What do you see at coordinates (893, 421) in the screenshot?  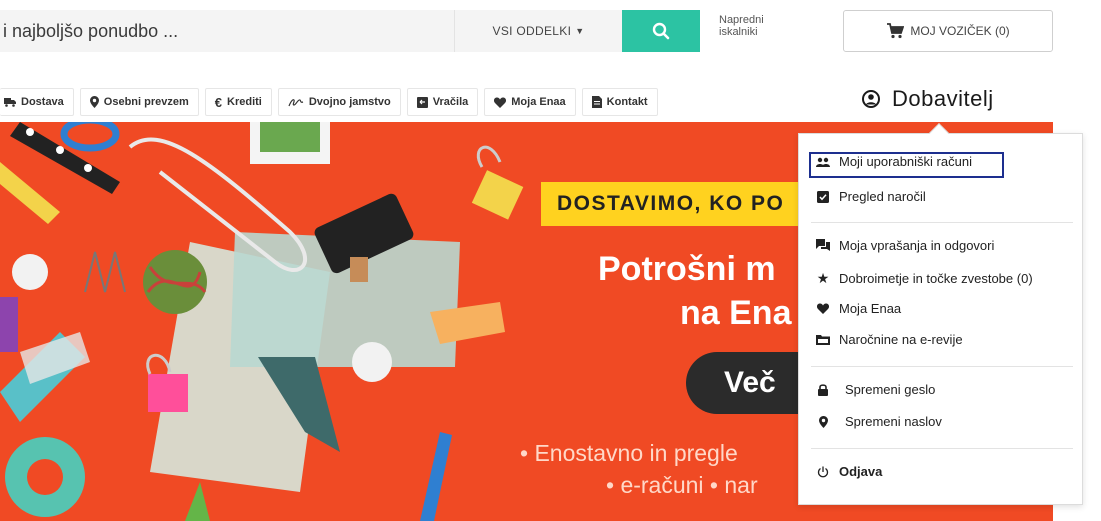 I see `menu-item-label: Spremeni naslov` at bounding box center [893, 421].